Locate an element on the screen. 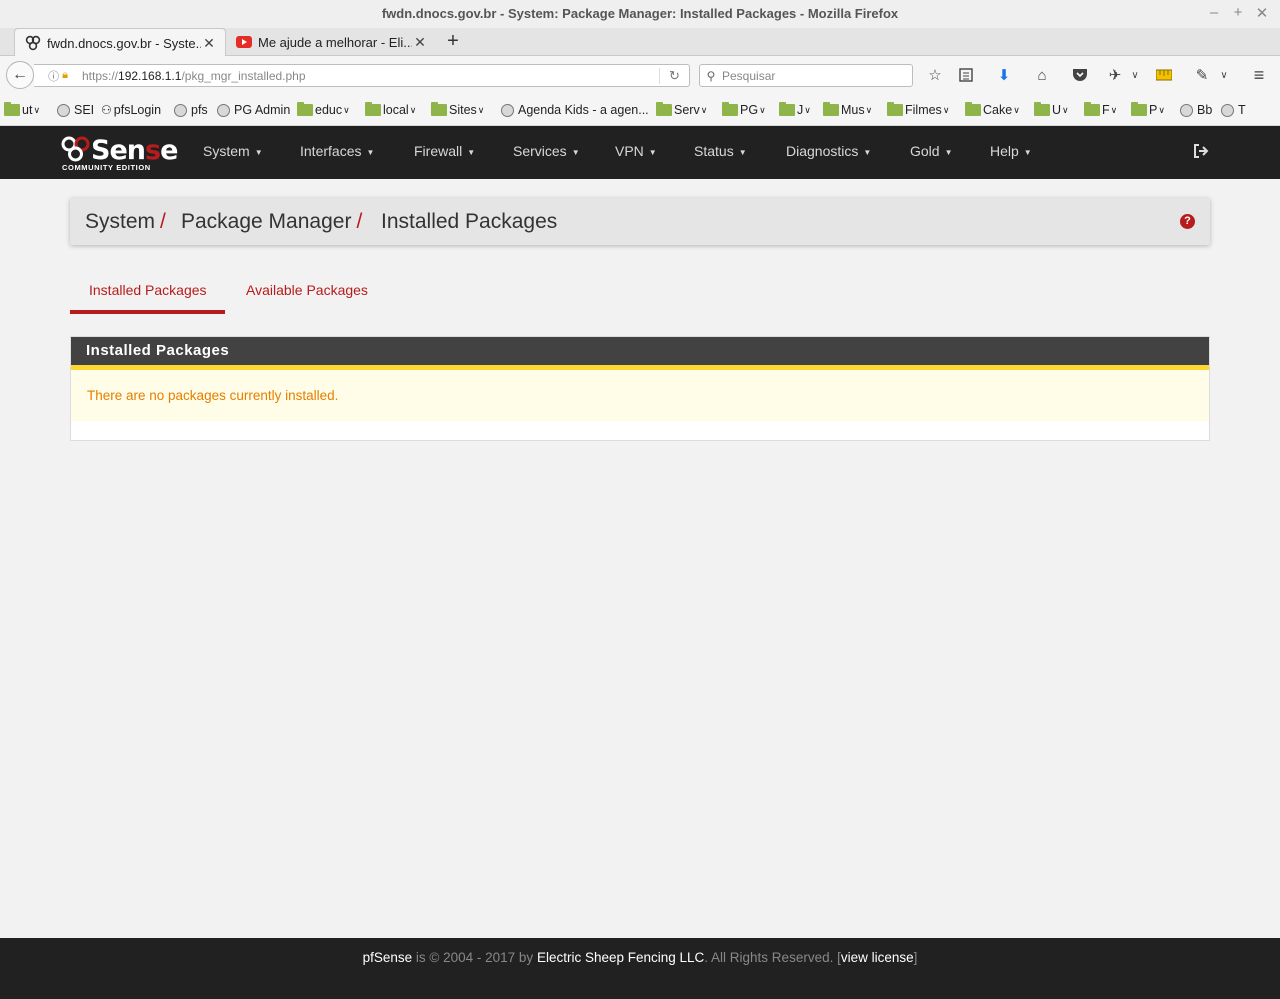  bookmark-folder-educ: educ ∨ is located at coordinates (323, 109).